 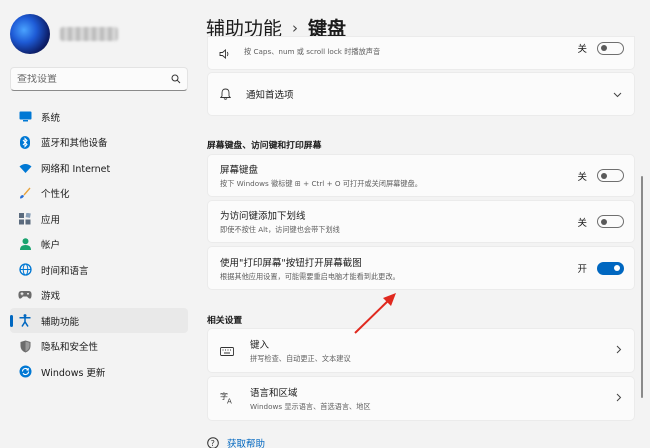 What do you see at coordinates (642, 287) in the screenshot?
I see `scrollbar` at bounding box center [642, 287].